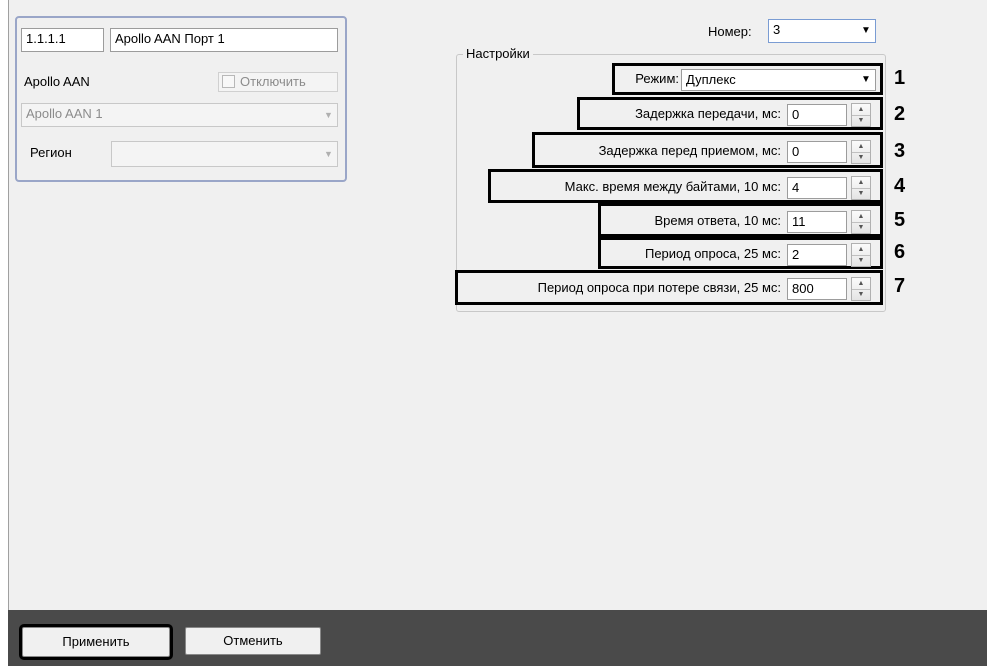 Image resolution: width=987 pixels, height=666 pixels. What do you see at coordinates (900, 286) in the screenshot?
I see `callout-7: 7` at bounding box center [900, 286].